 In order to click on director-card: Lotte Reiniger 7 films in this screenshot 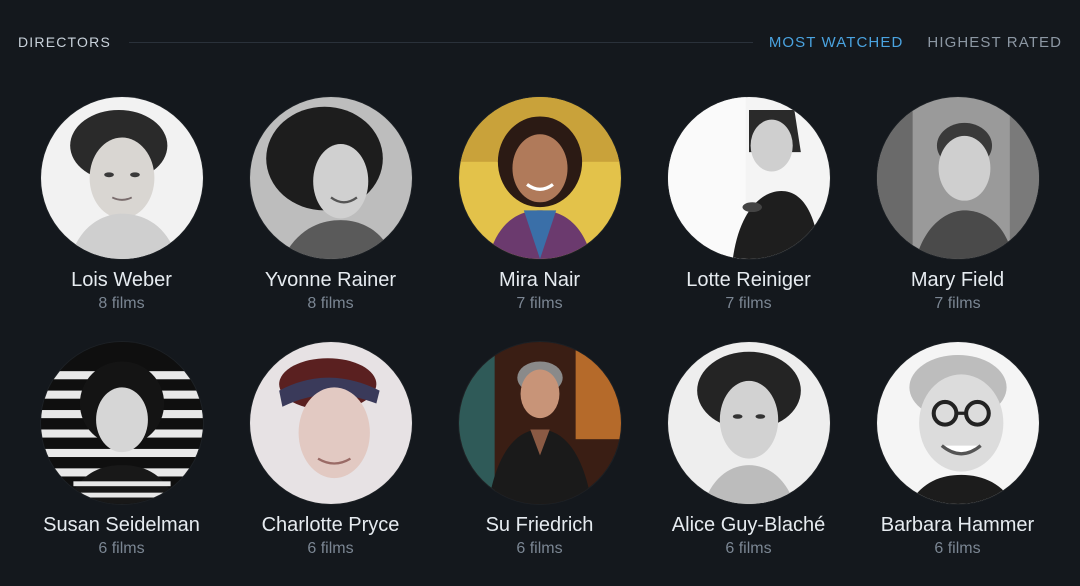, I will do `click(748, 220)`.